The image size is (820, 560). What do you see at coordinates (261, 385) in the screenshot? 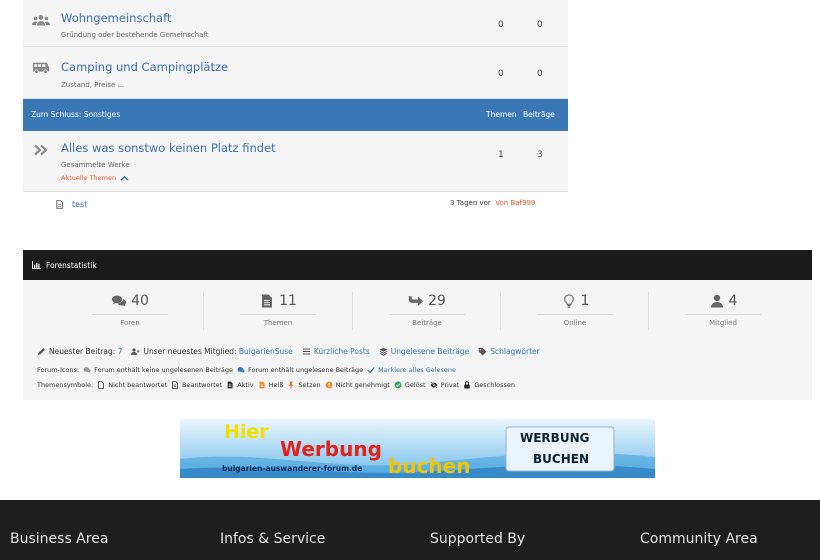
I see `file-hot-icon` at bounding box center [261, 385].